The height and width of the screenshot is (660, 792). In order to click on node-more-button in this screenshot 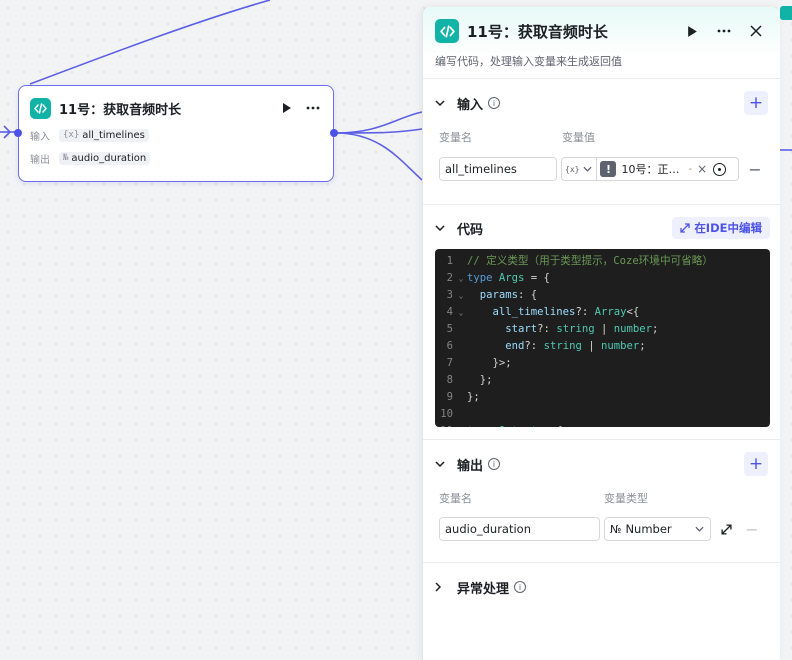, I will do `click(313, 108)`.